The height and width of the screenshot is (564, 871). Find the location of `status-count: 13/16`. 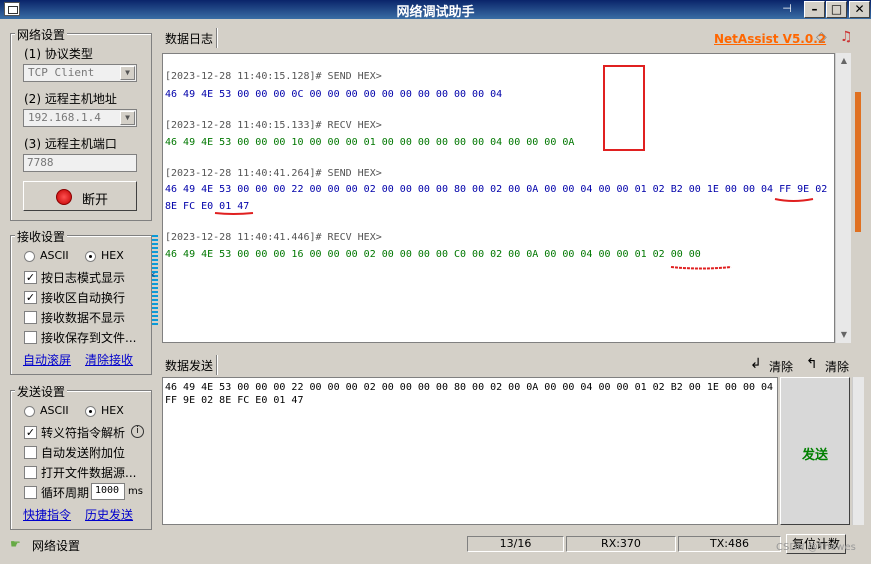

status-count: 13/16 is located at coordinates (515, 544).